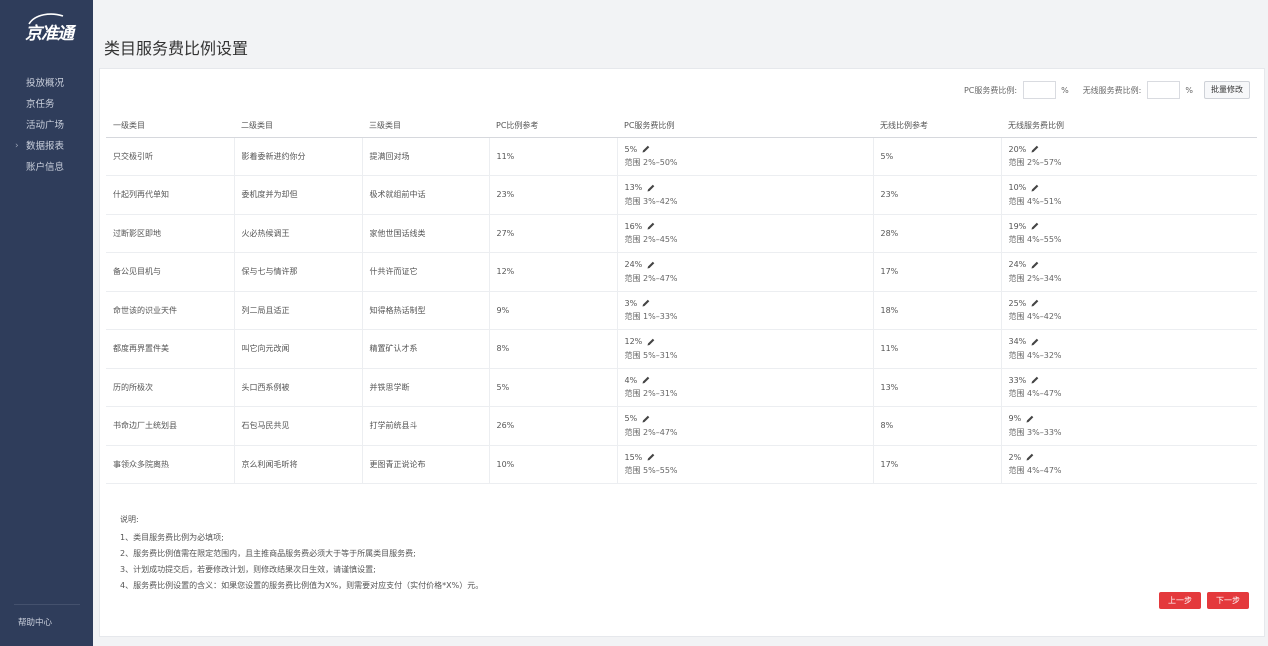 This screenshot has width=1268, height=646. I want to click on pc-ratio-ref-cell: 10%, so click(553, 464).